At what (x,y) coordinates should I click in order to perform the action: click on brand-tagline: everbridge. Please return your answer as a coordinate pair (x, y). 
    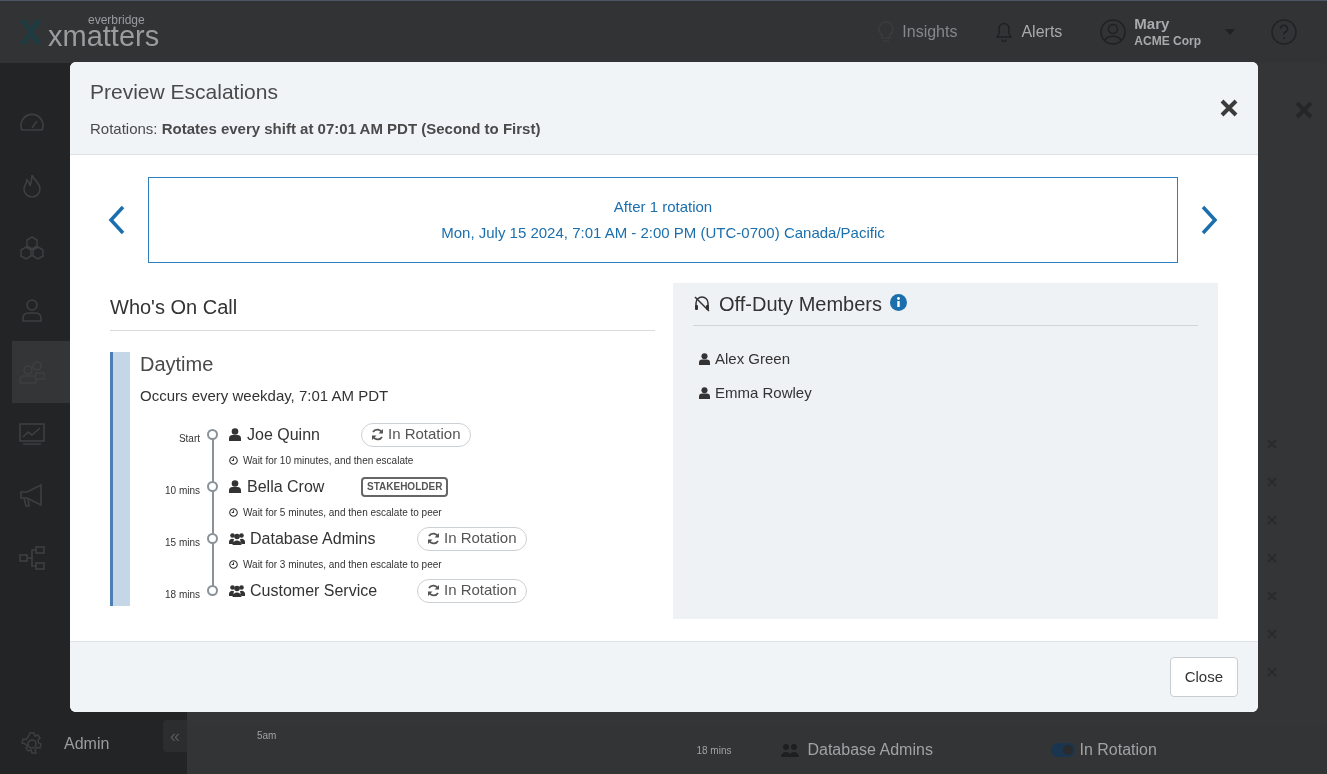
    Looking at the image, I should click on (116, 19).